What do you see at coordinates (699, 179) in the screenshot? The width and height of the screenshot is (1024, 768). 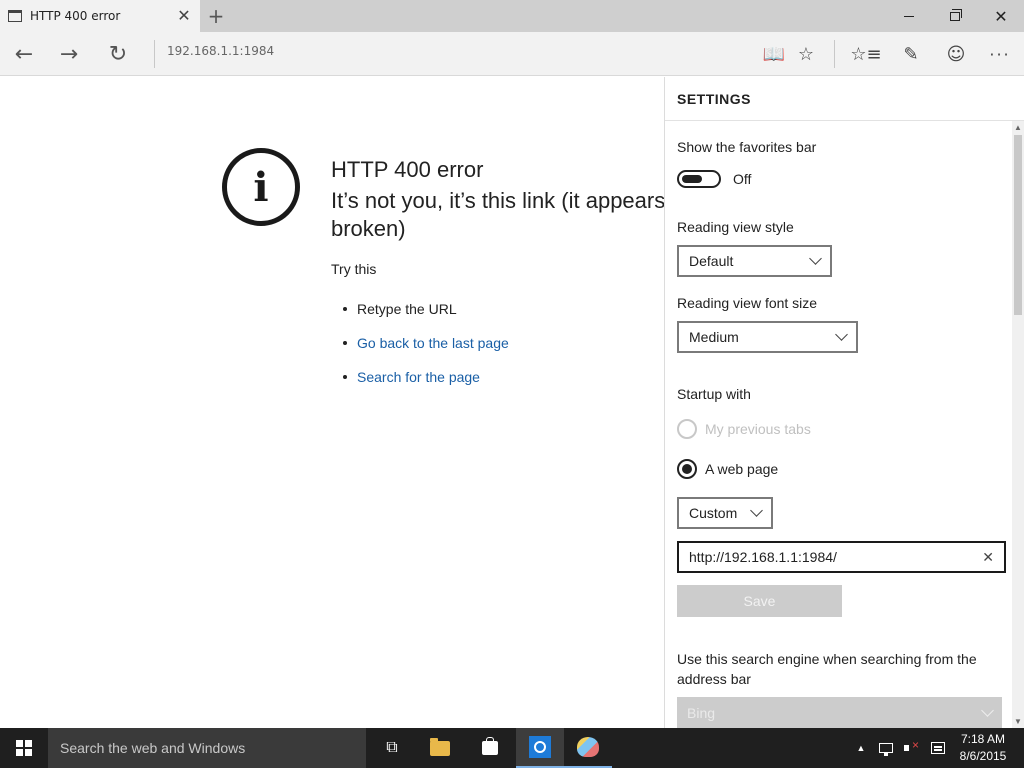 I see `favorites-bar-toggle` at bounding box center [699, 179].